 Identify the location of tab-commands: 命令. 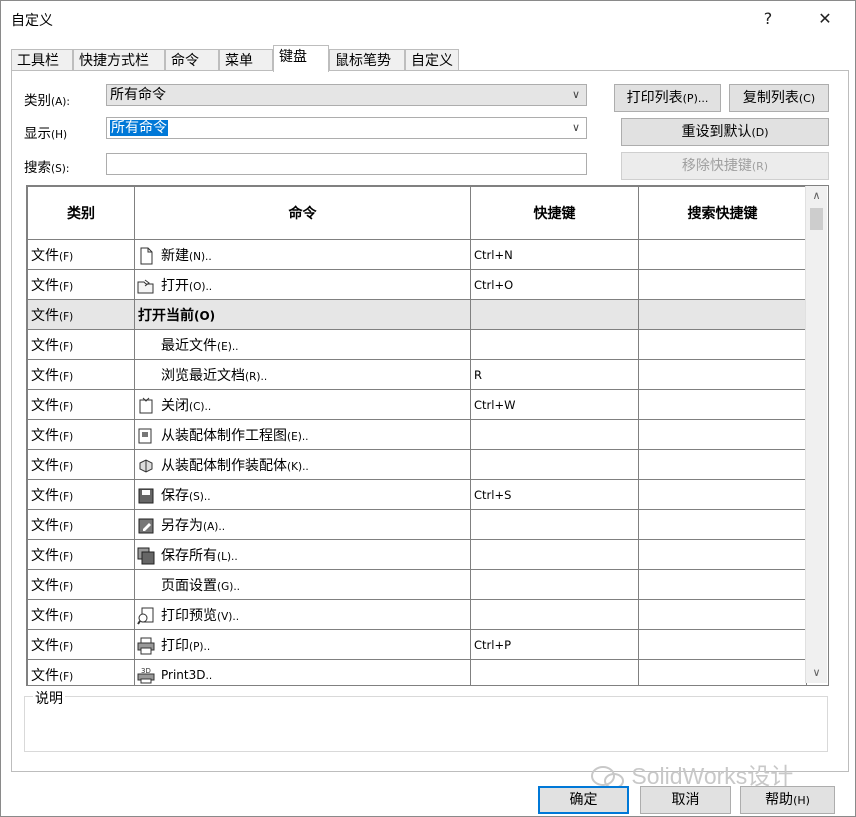
(192, 60).